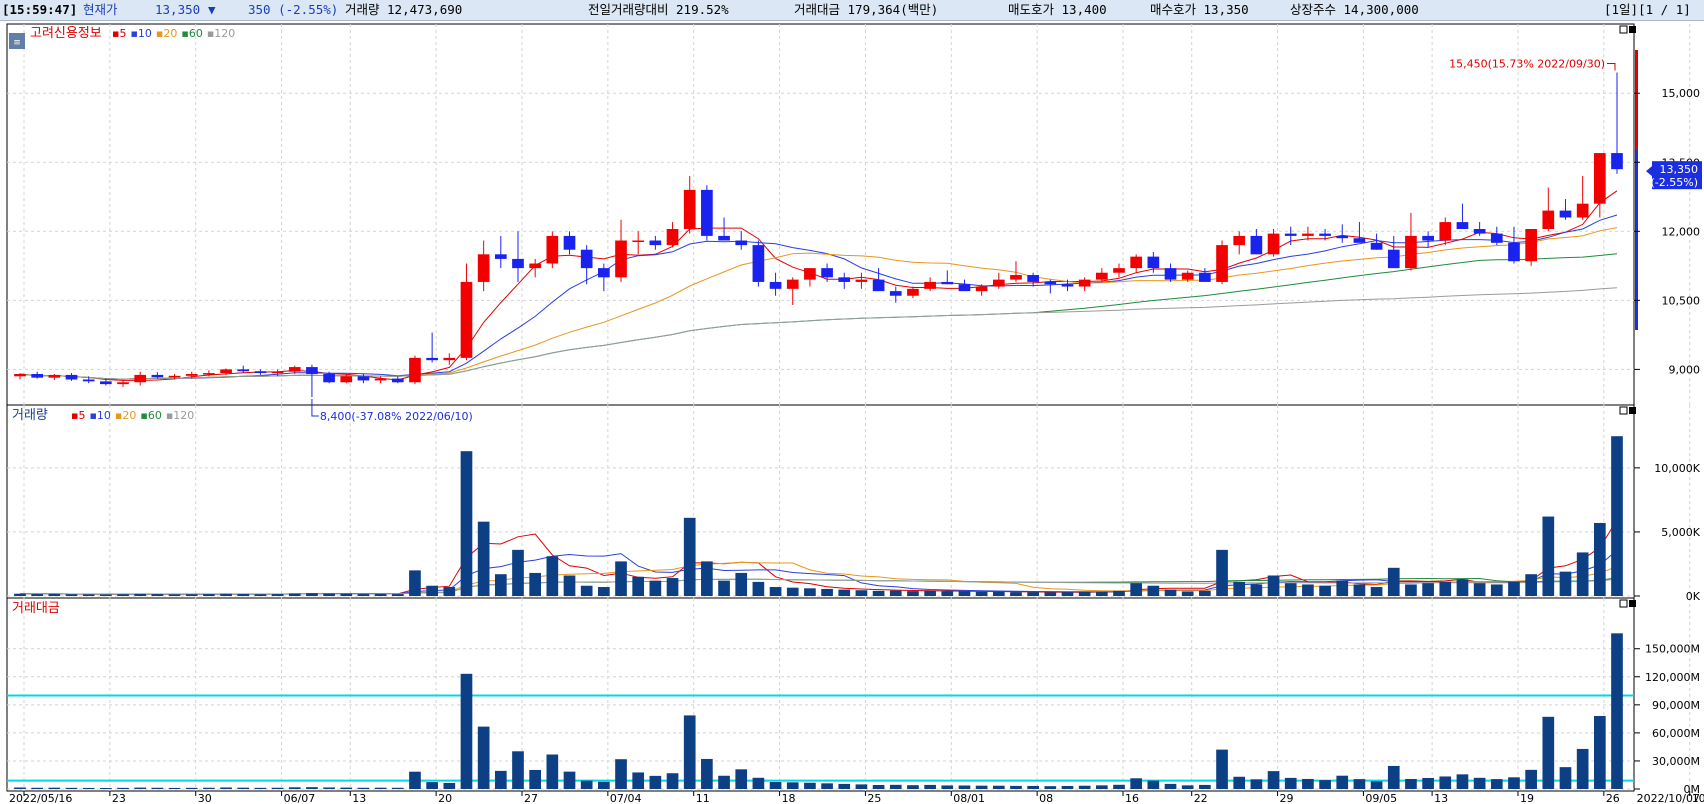  What do you see at coordinates (36, 608) in the screenshot?
I see `amount-panel-title: 거래대금` at bounding box center [36, 608].